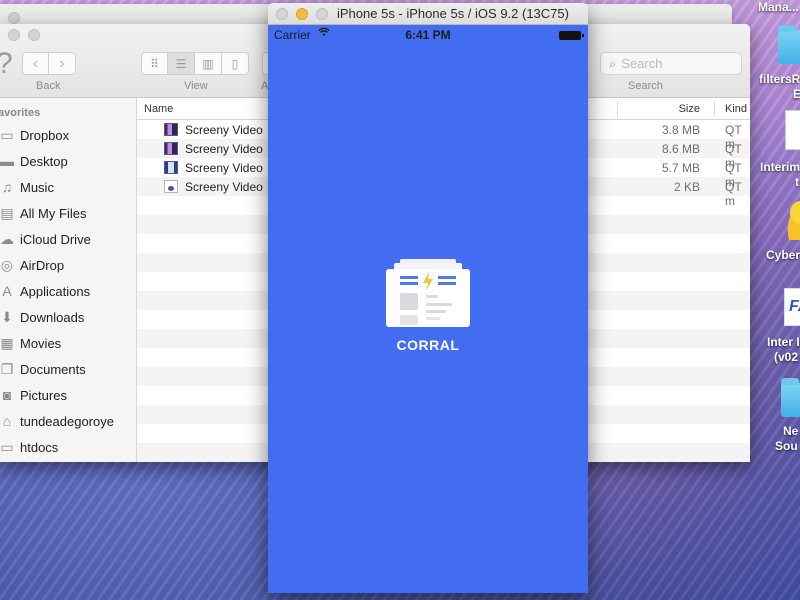  Describe the element at coordinates (52, 317) in the screenshot. I see `sidebar-item-label: Downloads` at that location.